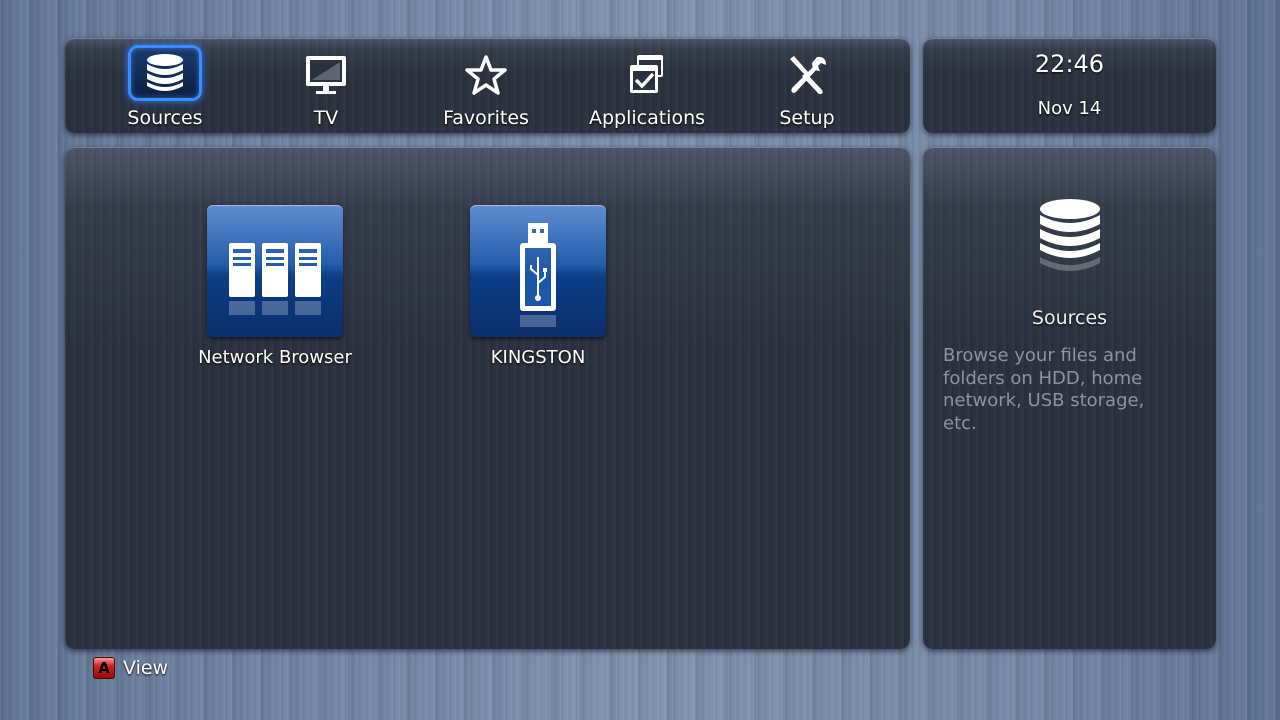  What do you see at coordinates (538, 275) in the screenshot?
I see `usb-drive-icon` at bounding box center [538, 275].